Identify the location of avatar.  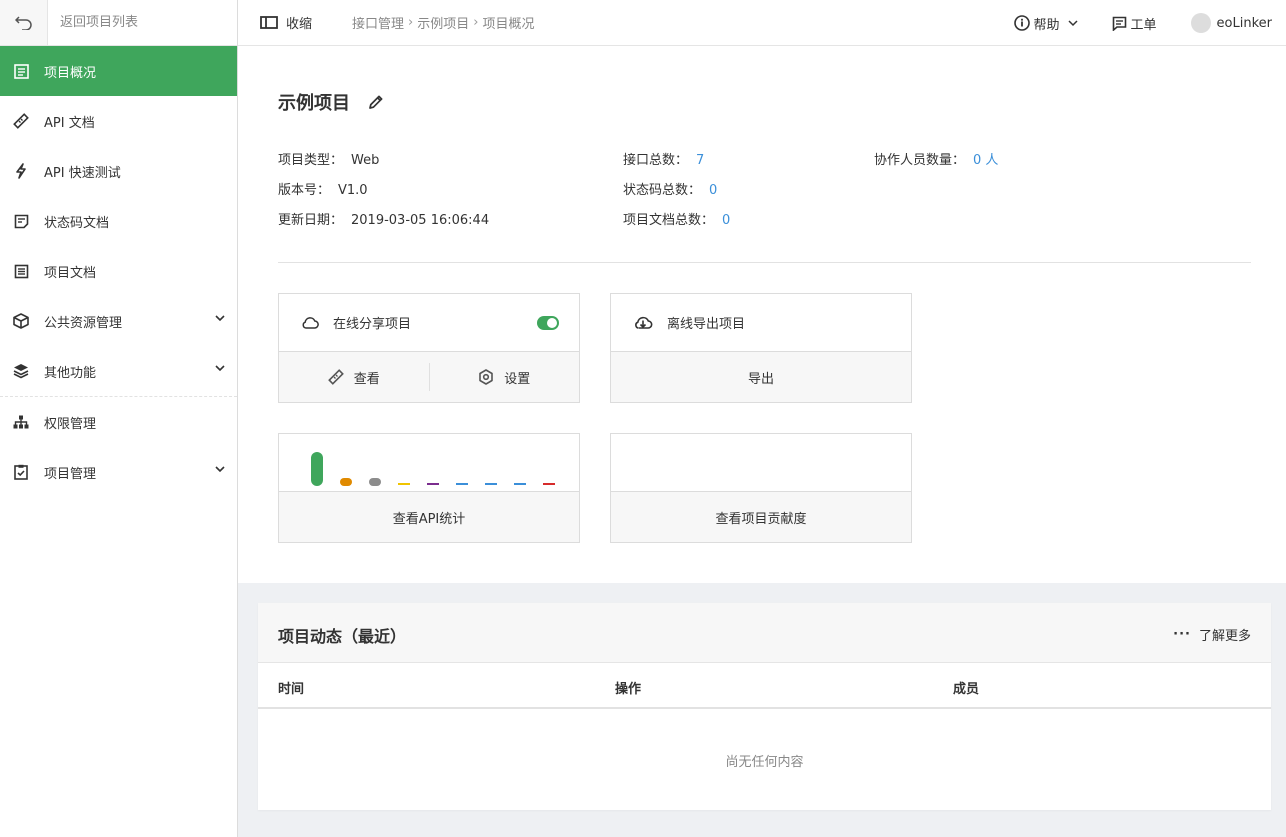
(1200, 23).